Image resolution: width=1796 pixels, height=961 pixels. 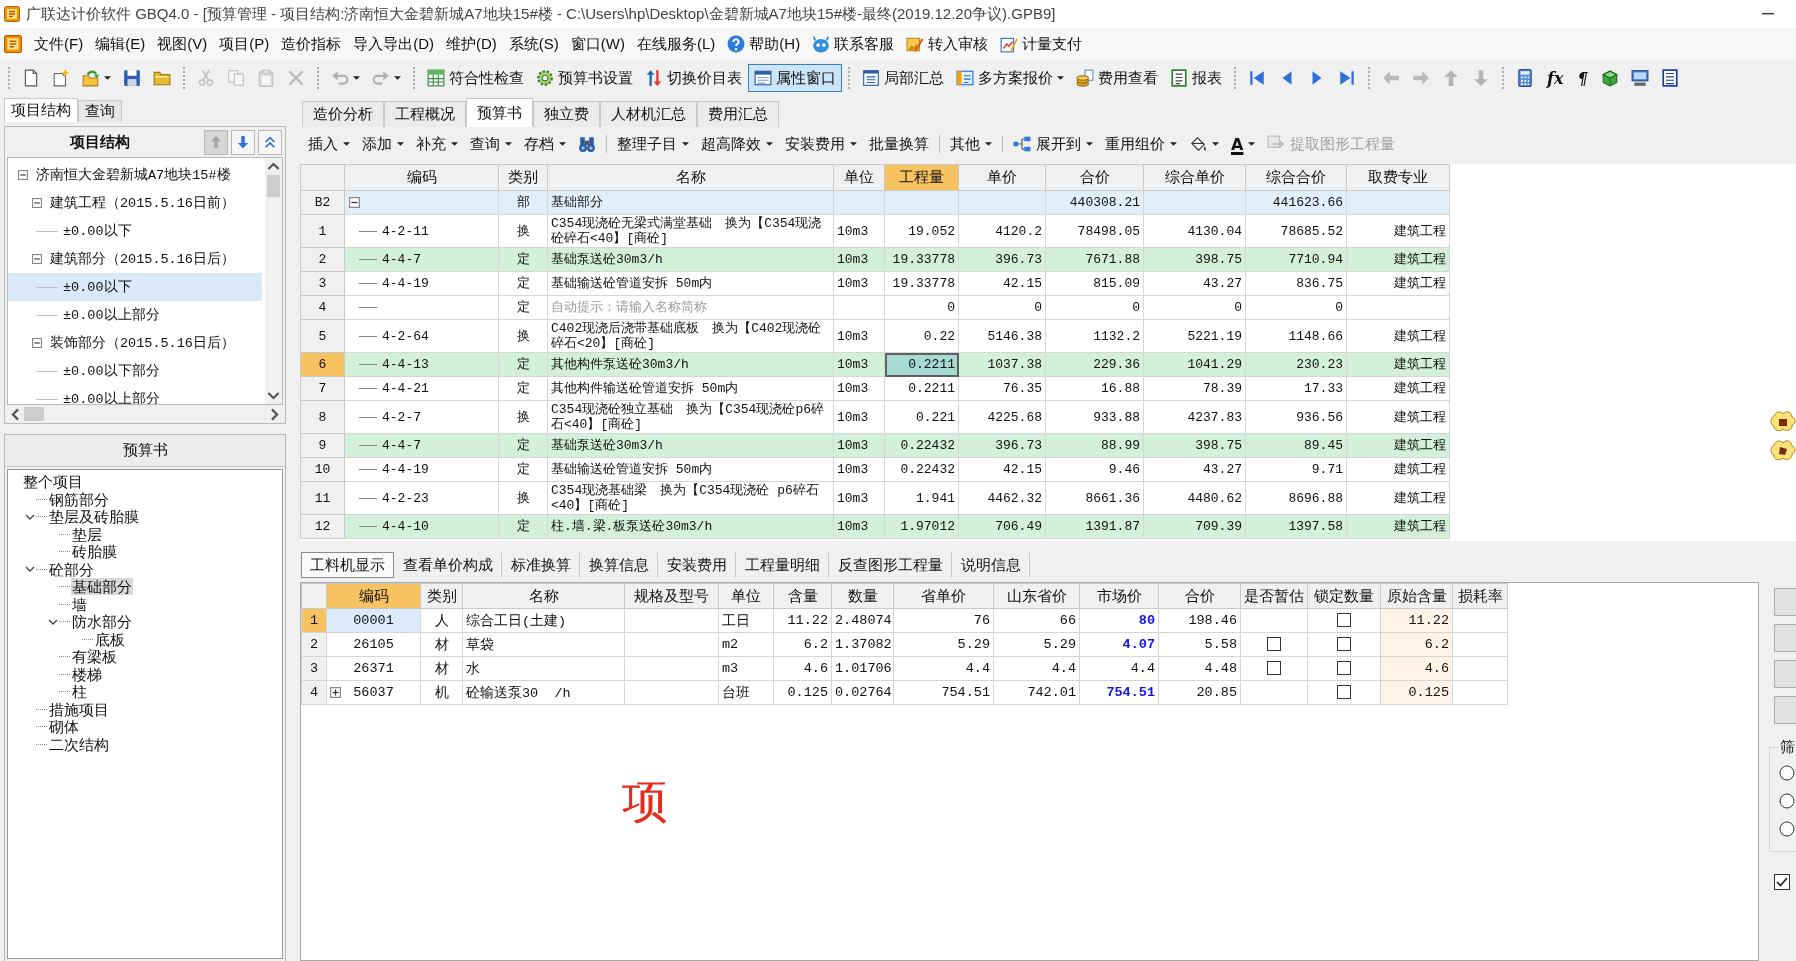 What do you see at coordinates (71, 569) in the screenshot?
I see `tree-item: 砼部分` at bounding box center [71, 569].